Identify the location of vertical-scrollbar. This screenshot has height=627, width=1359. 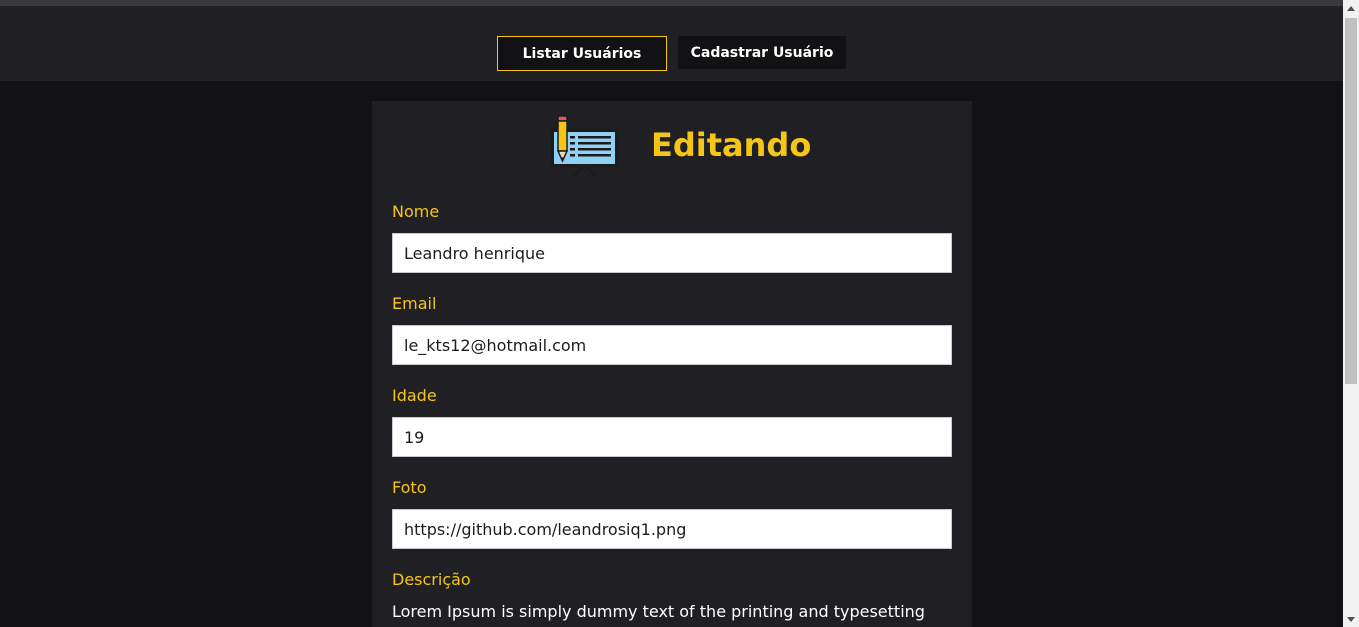
(1351, 313).